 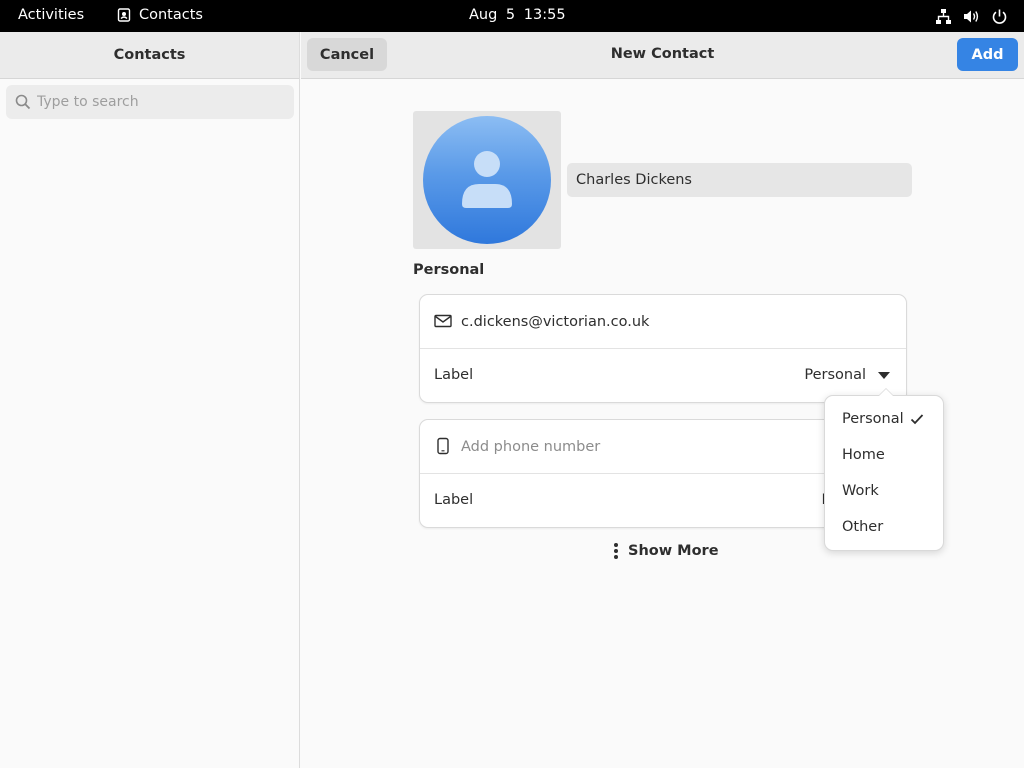 What do you see at coordinates (616, 551) in the screenshot?
I see `more-vertical-icon` at bounding box center [616, 551].